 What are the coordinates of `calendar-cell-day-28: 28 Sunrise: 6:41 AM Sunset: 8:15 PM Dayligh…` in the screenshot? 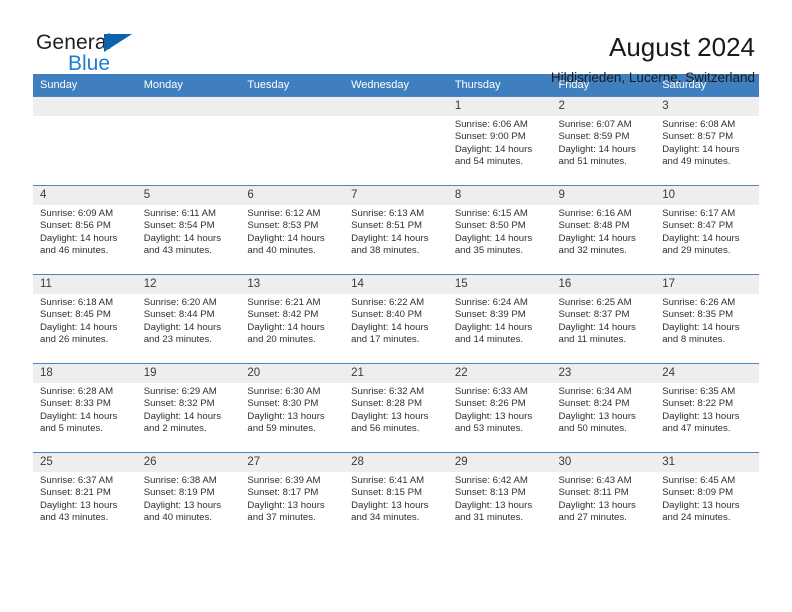 It's located at (396, 497).